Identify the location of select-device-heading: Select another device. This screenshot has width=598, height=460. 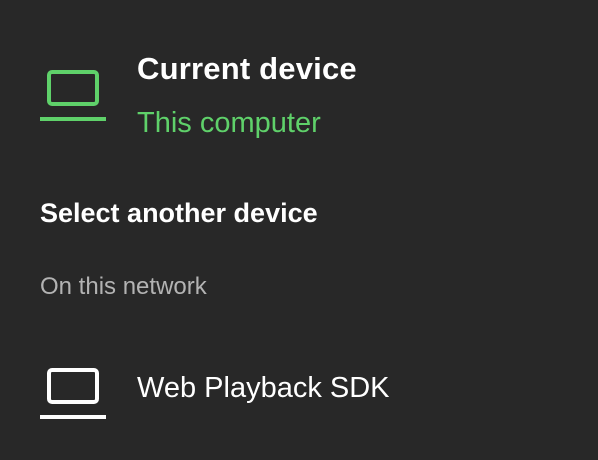
(179, 213).